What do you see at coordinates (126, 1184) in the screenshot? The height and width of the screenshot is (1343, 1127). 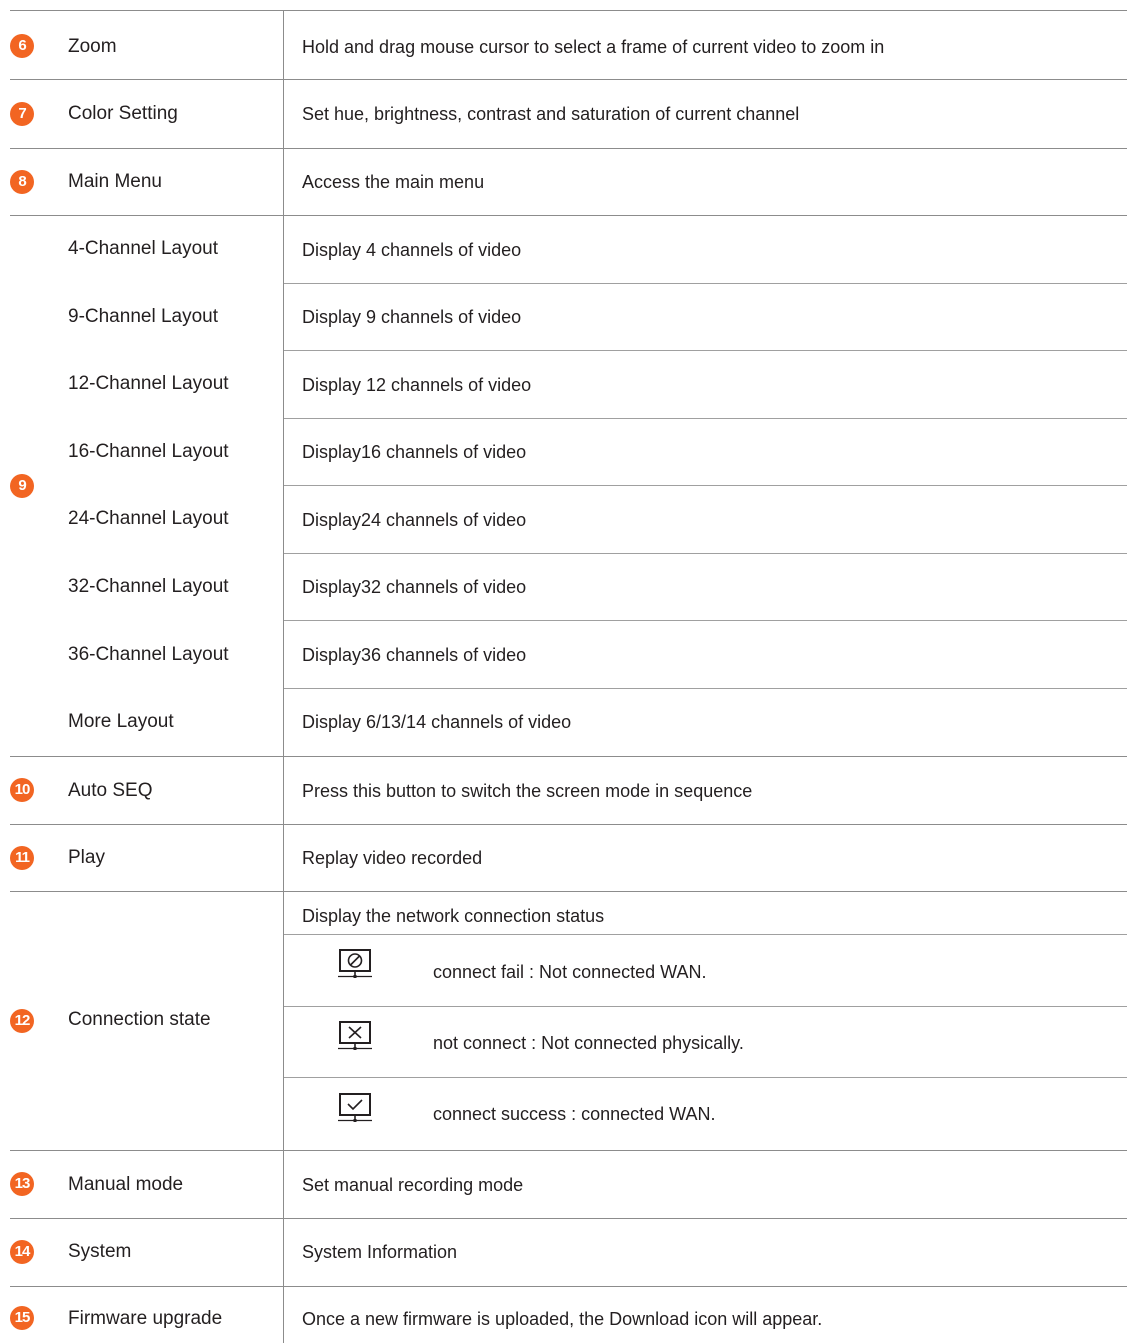 I see `function-name: Manual mode` at bounding box center [126, 1184].